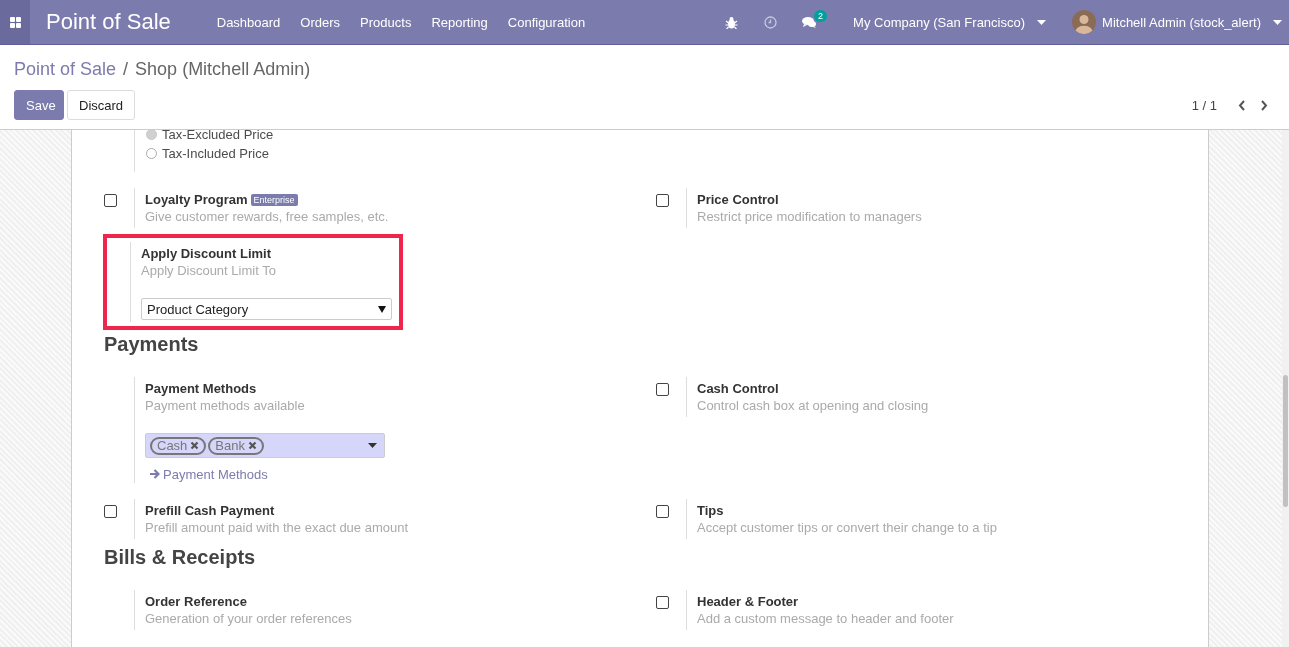 The height and width of the screenshot is (647, 1289). I want to click on save-button: Save, so click(39, 105).